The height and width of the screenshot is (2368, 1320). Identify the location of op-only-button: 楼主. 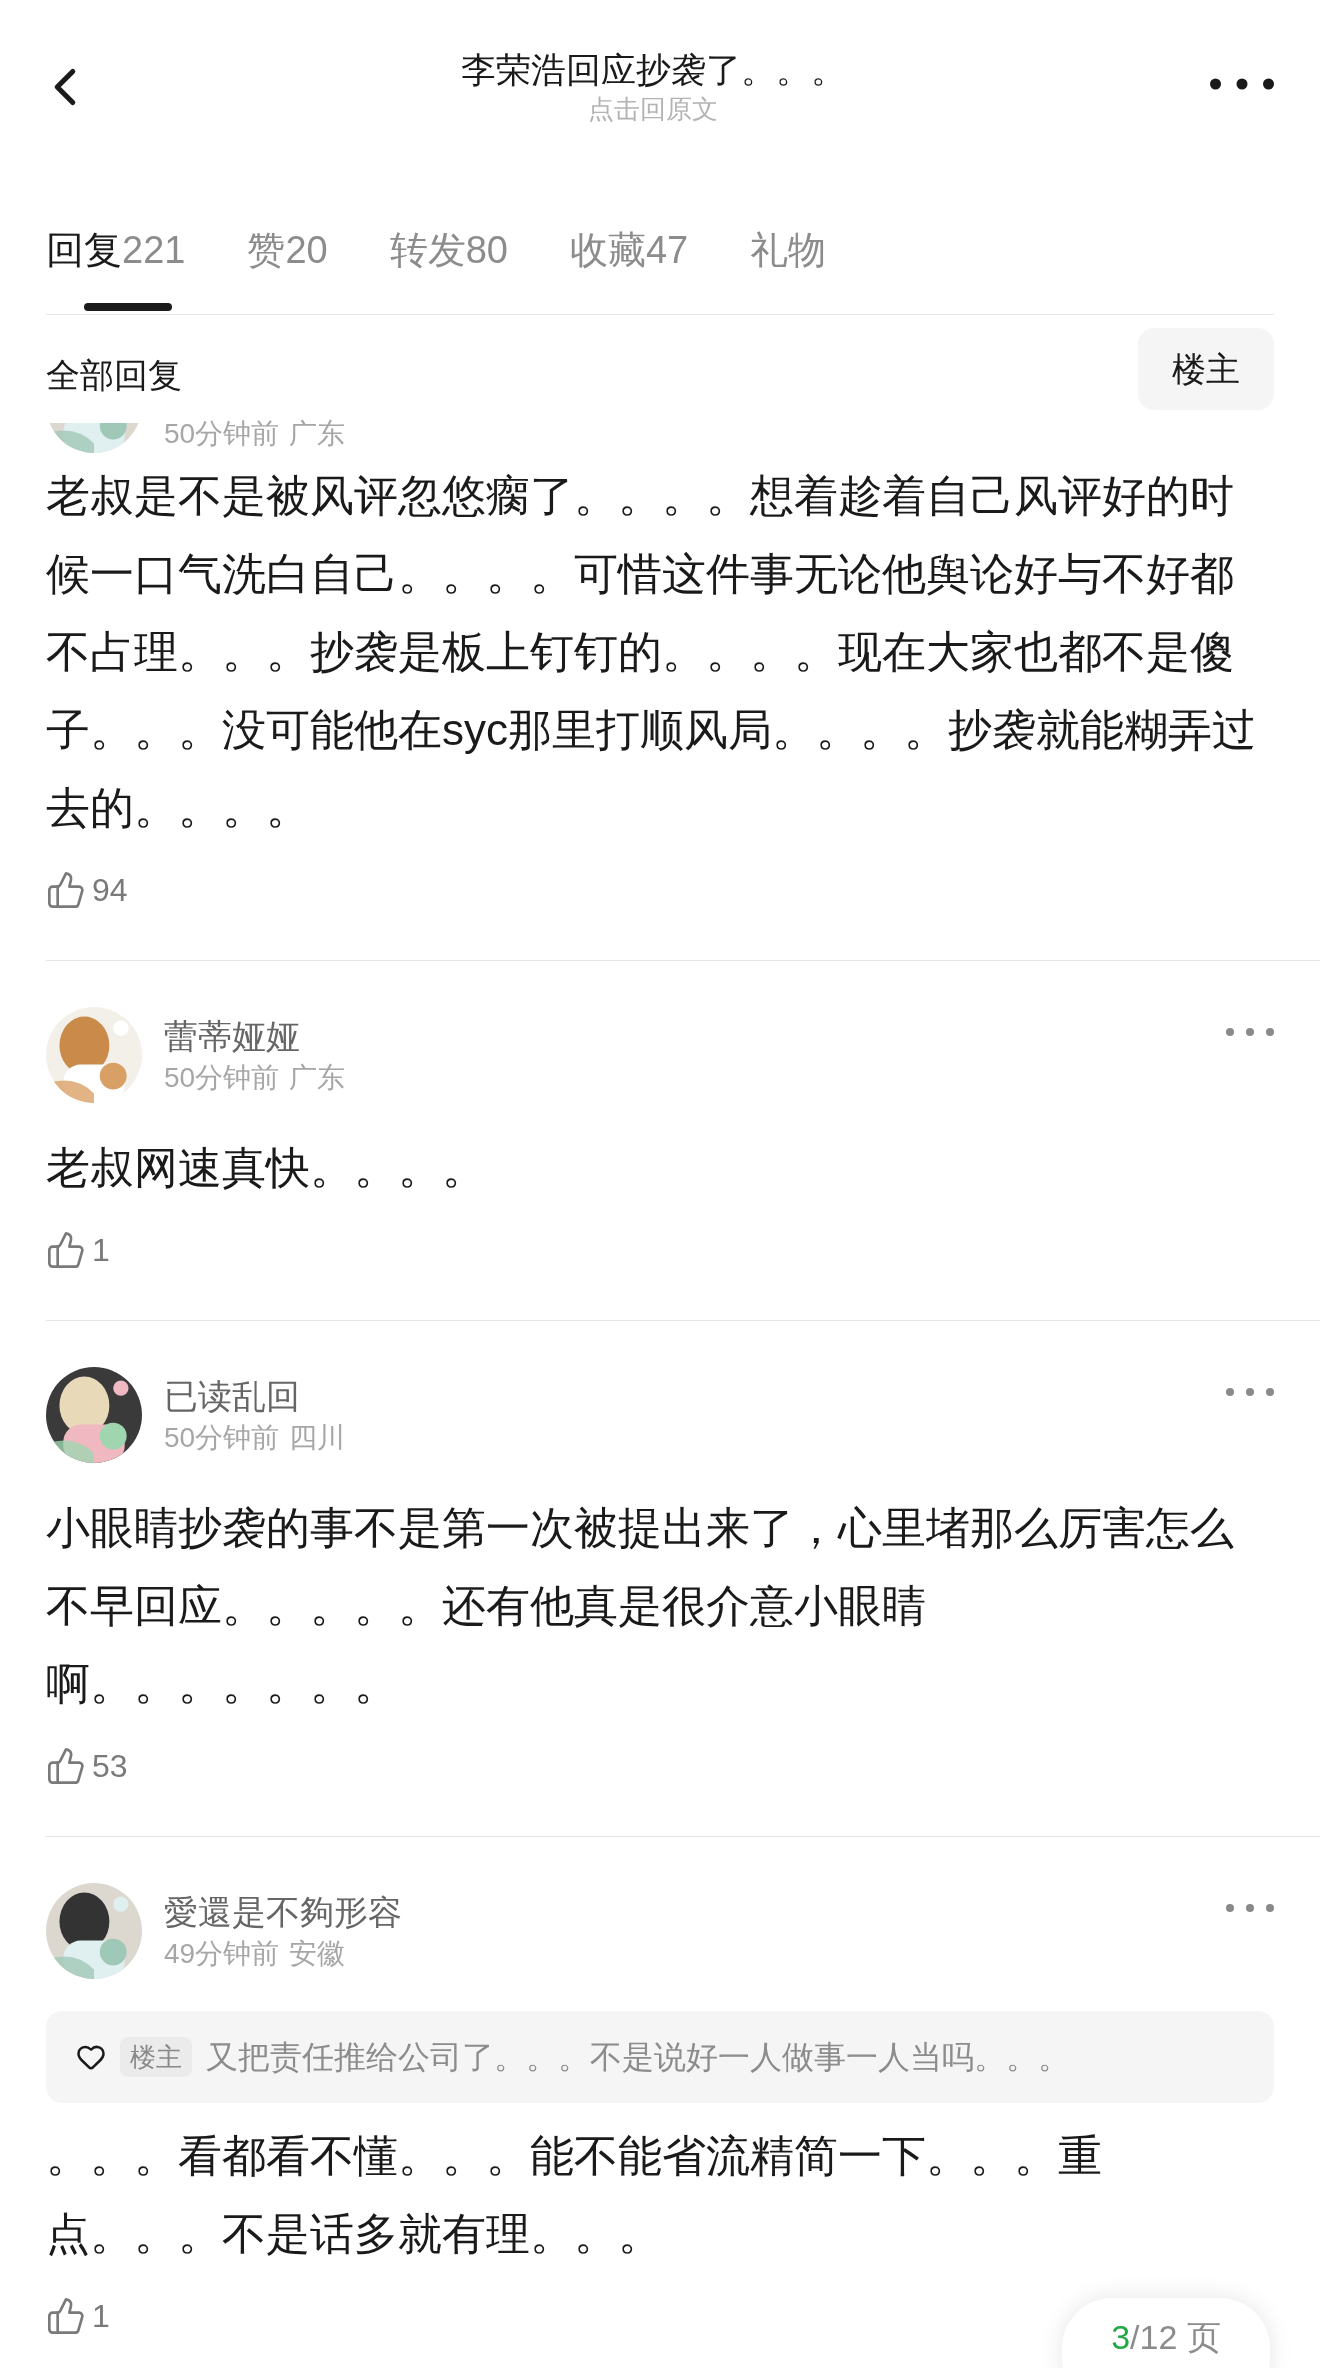
(1206, 369).